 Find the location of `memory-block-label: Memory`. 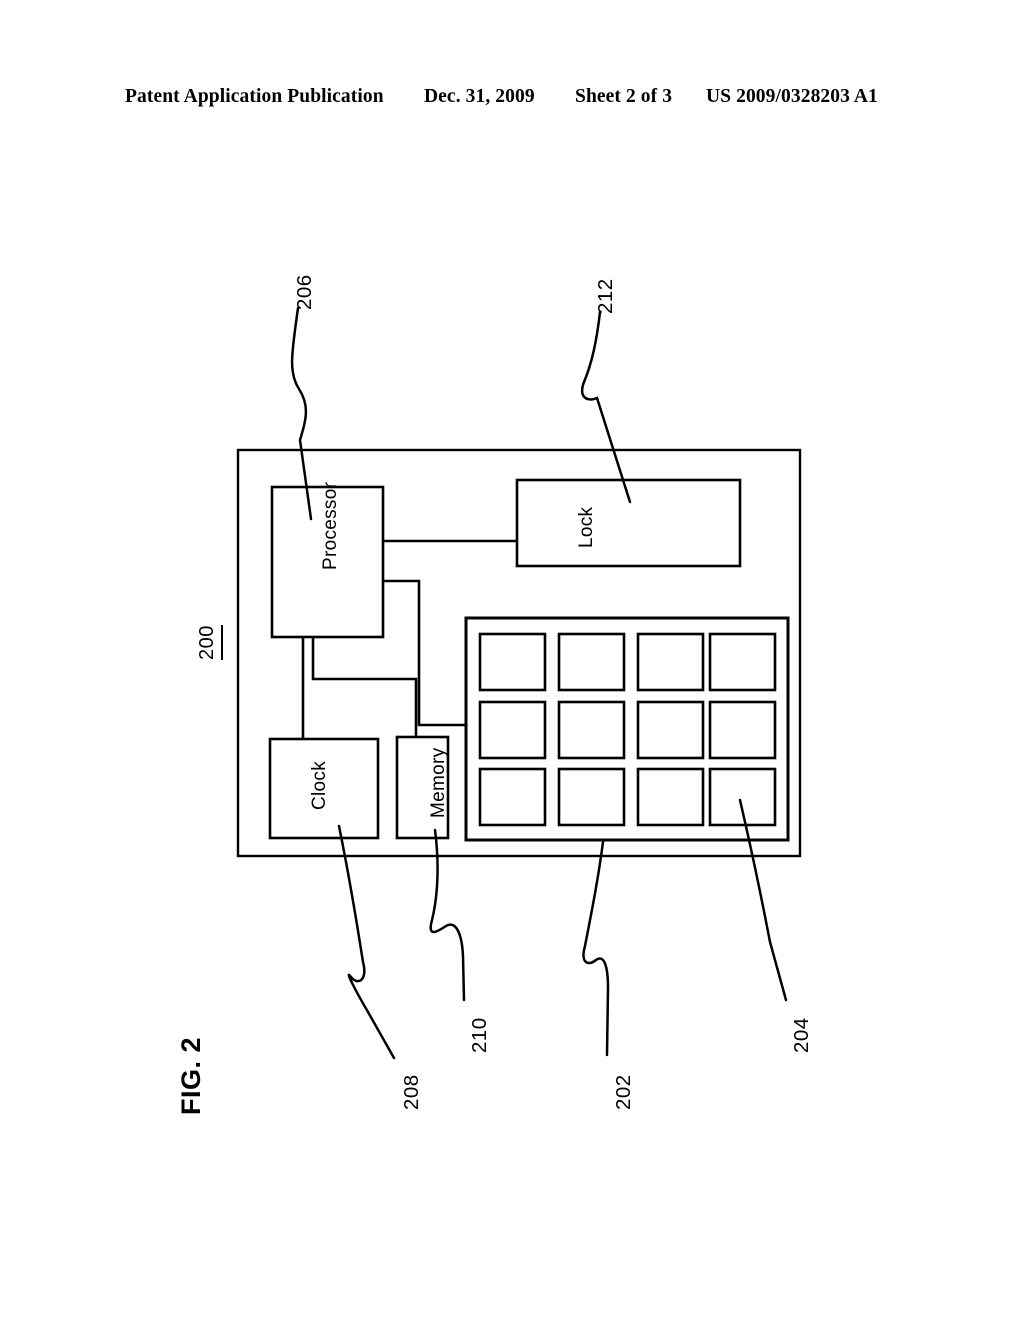

memory-block-label: Memory is located at coordinates (438, 782).